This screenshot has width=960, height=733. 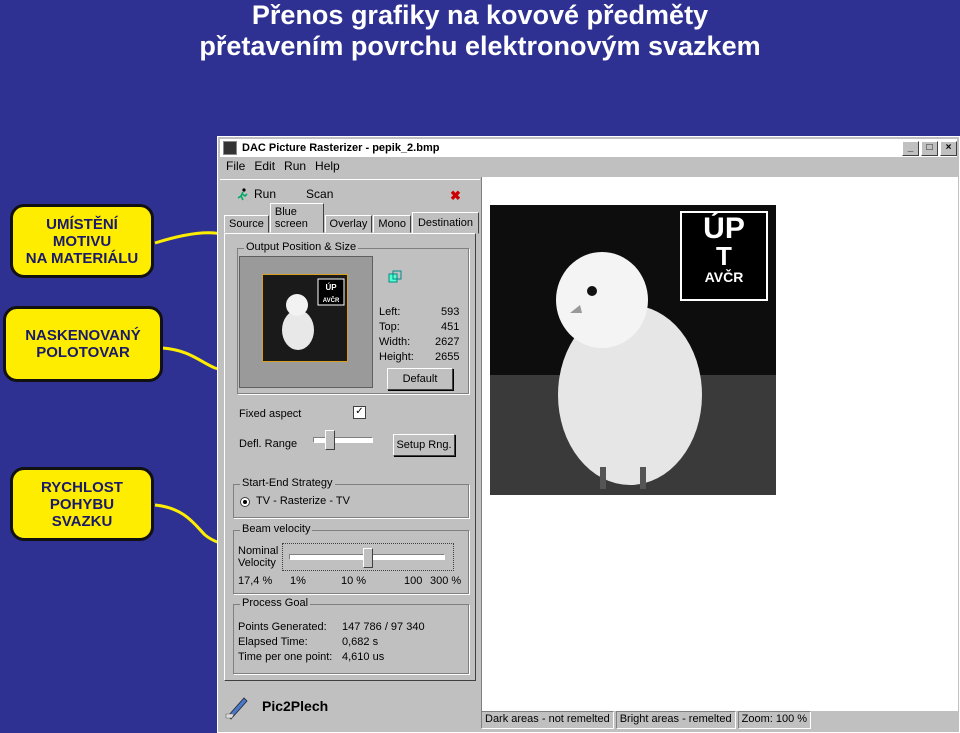 I want to click on slide-title-line-1: Přenos grafiky na kovové předměty, so click(x=480, y=15).